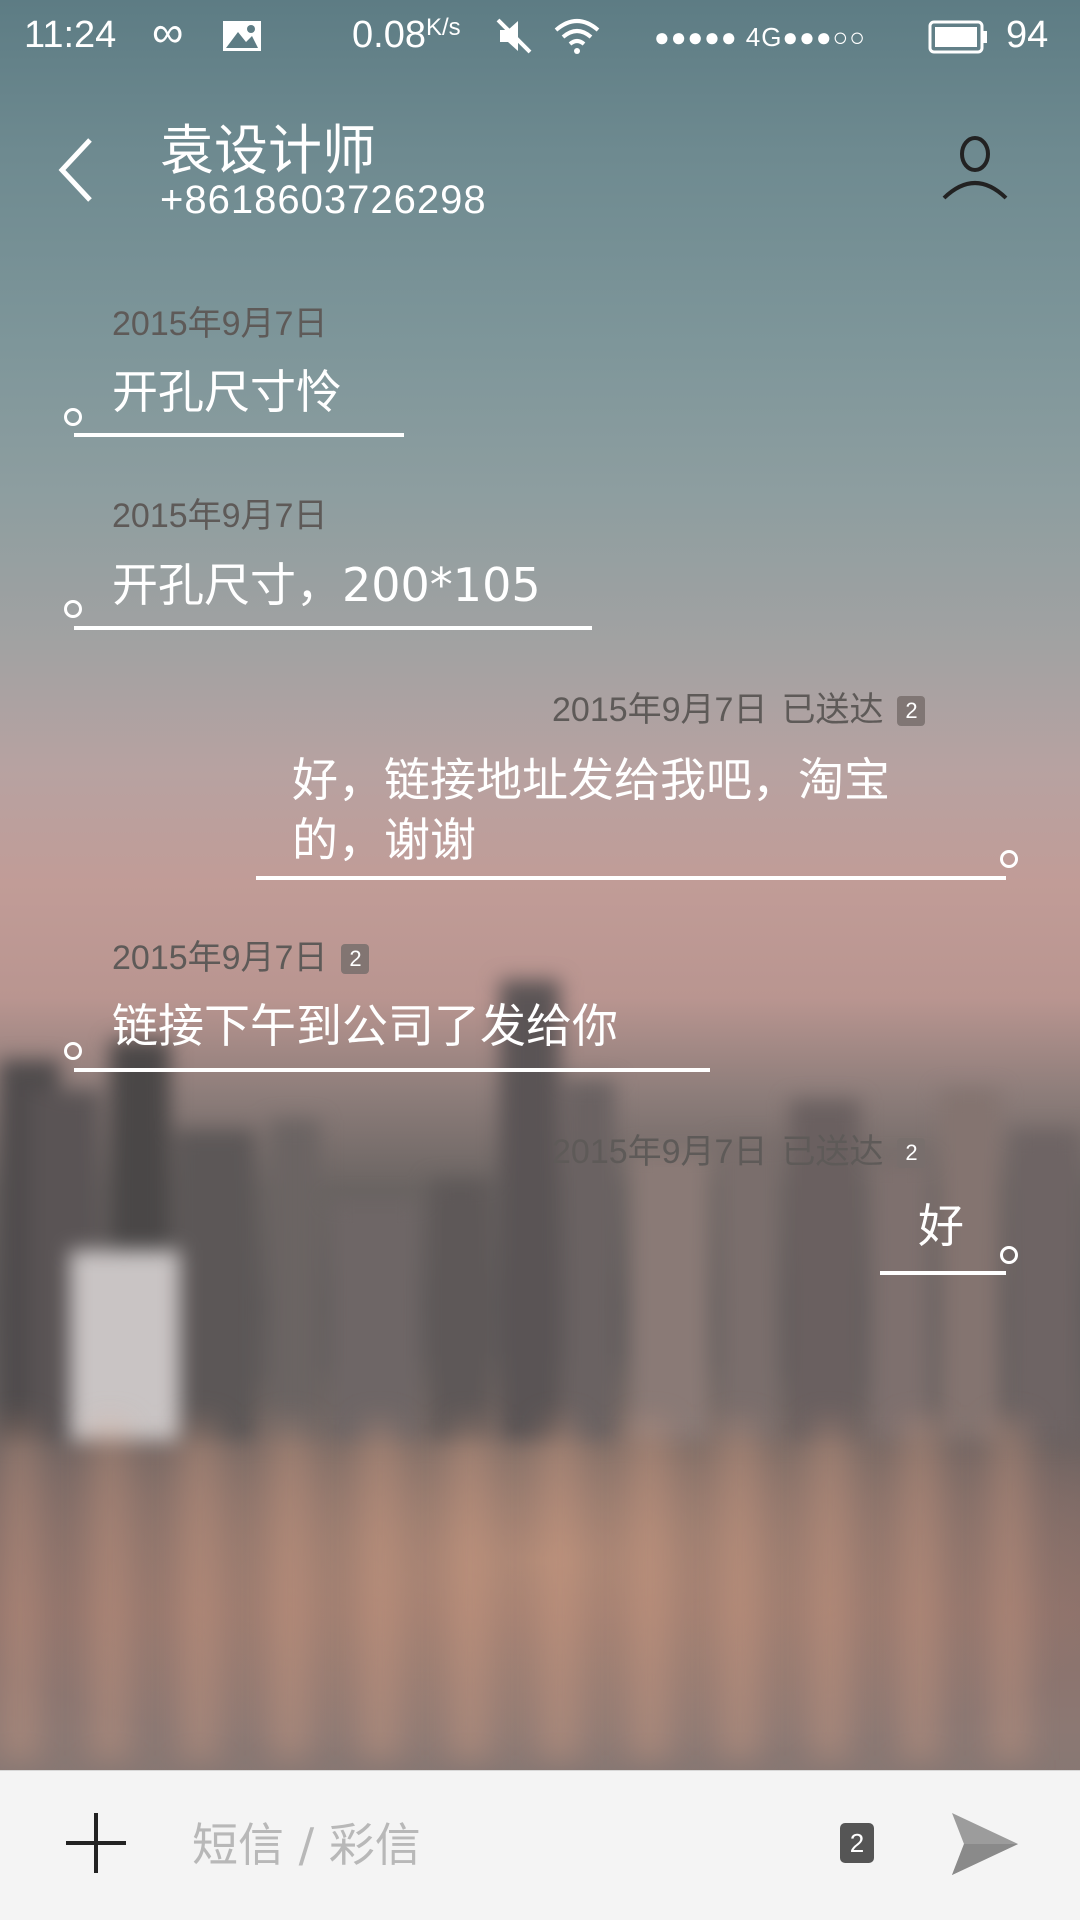 This screenshot has height=1920, width=1080. Describe the element at coordinates (577, 36) in the screenshot. I see `wifi-icon` at that location.